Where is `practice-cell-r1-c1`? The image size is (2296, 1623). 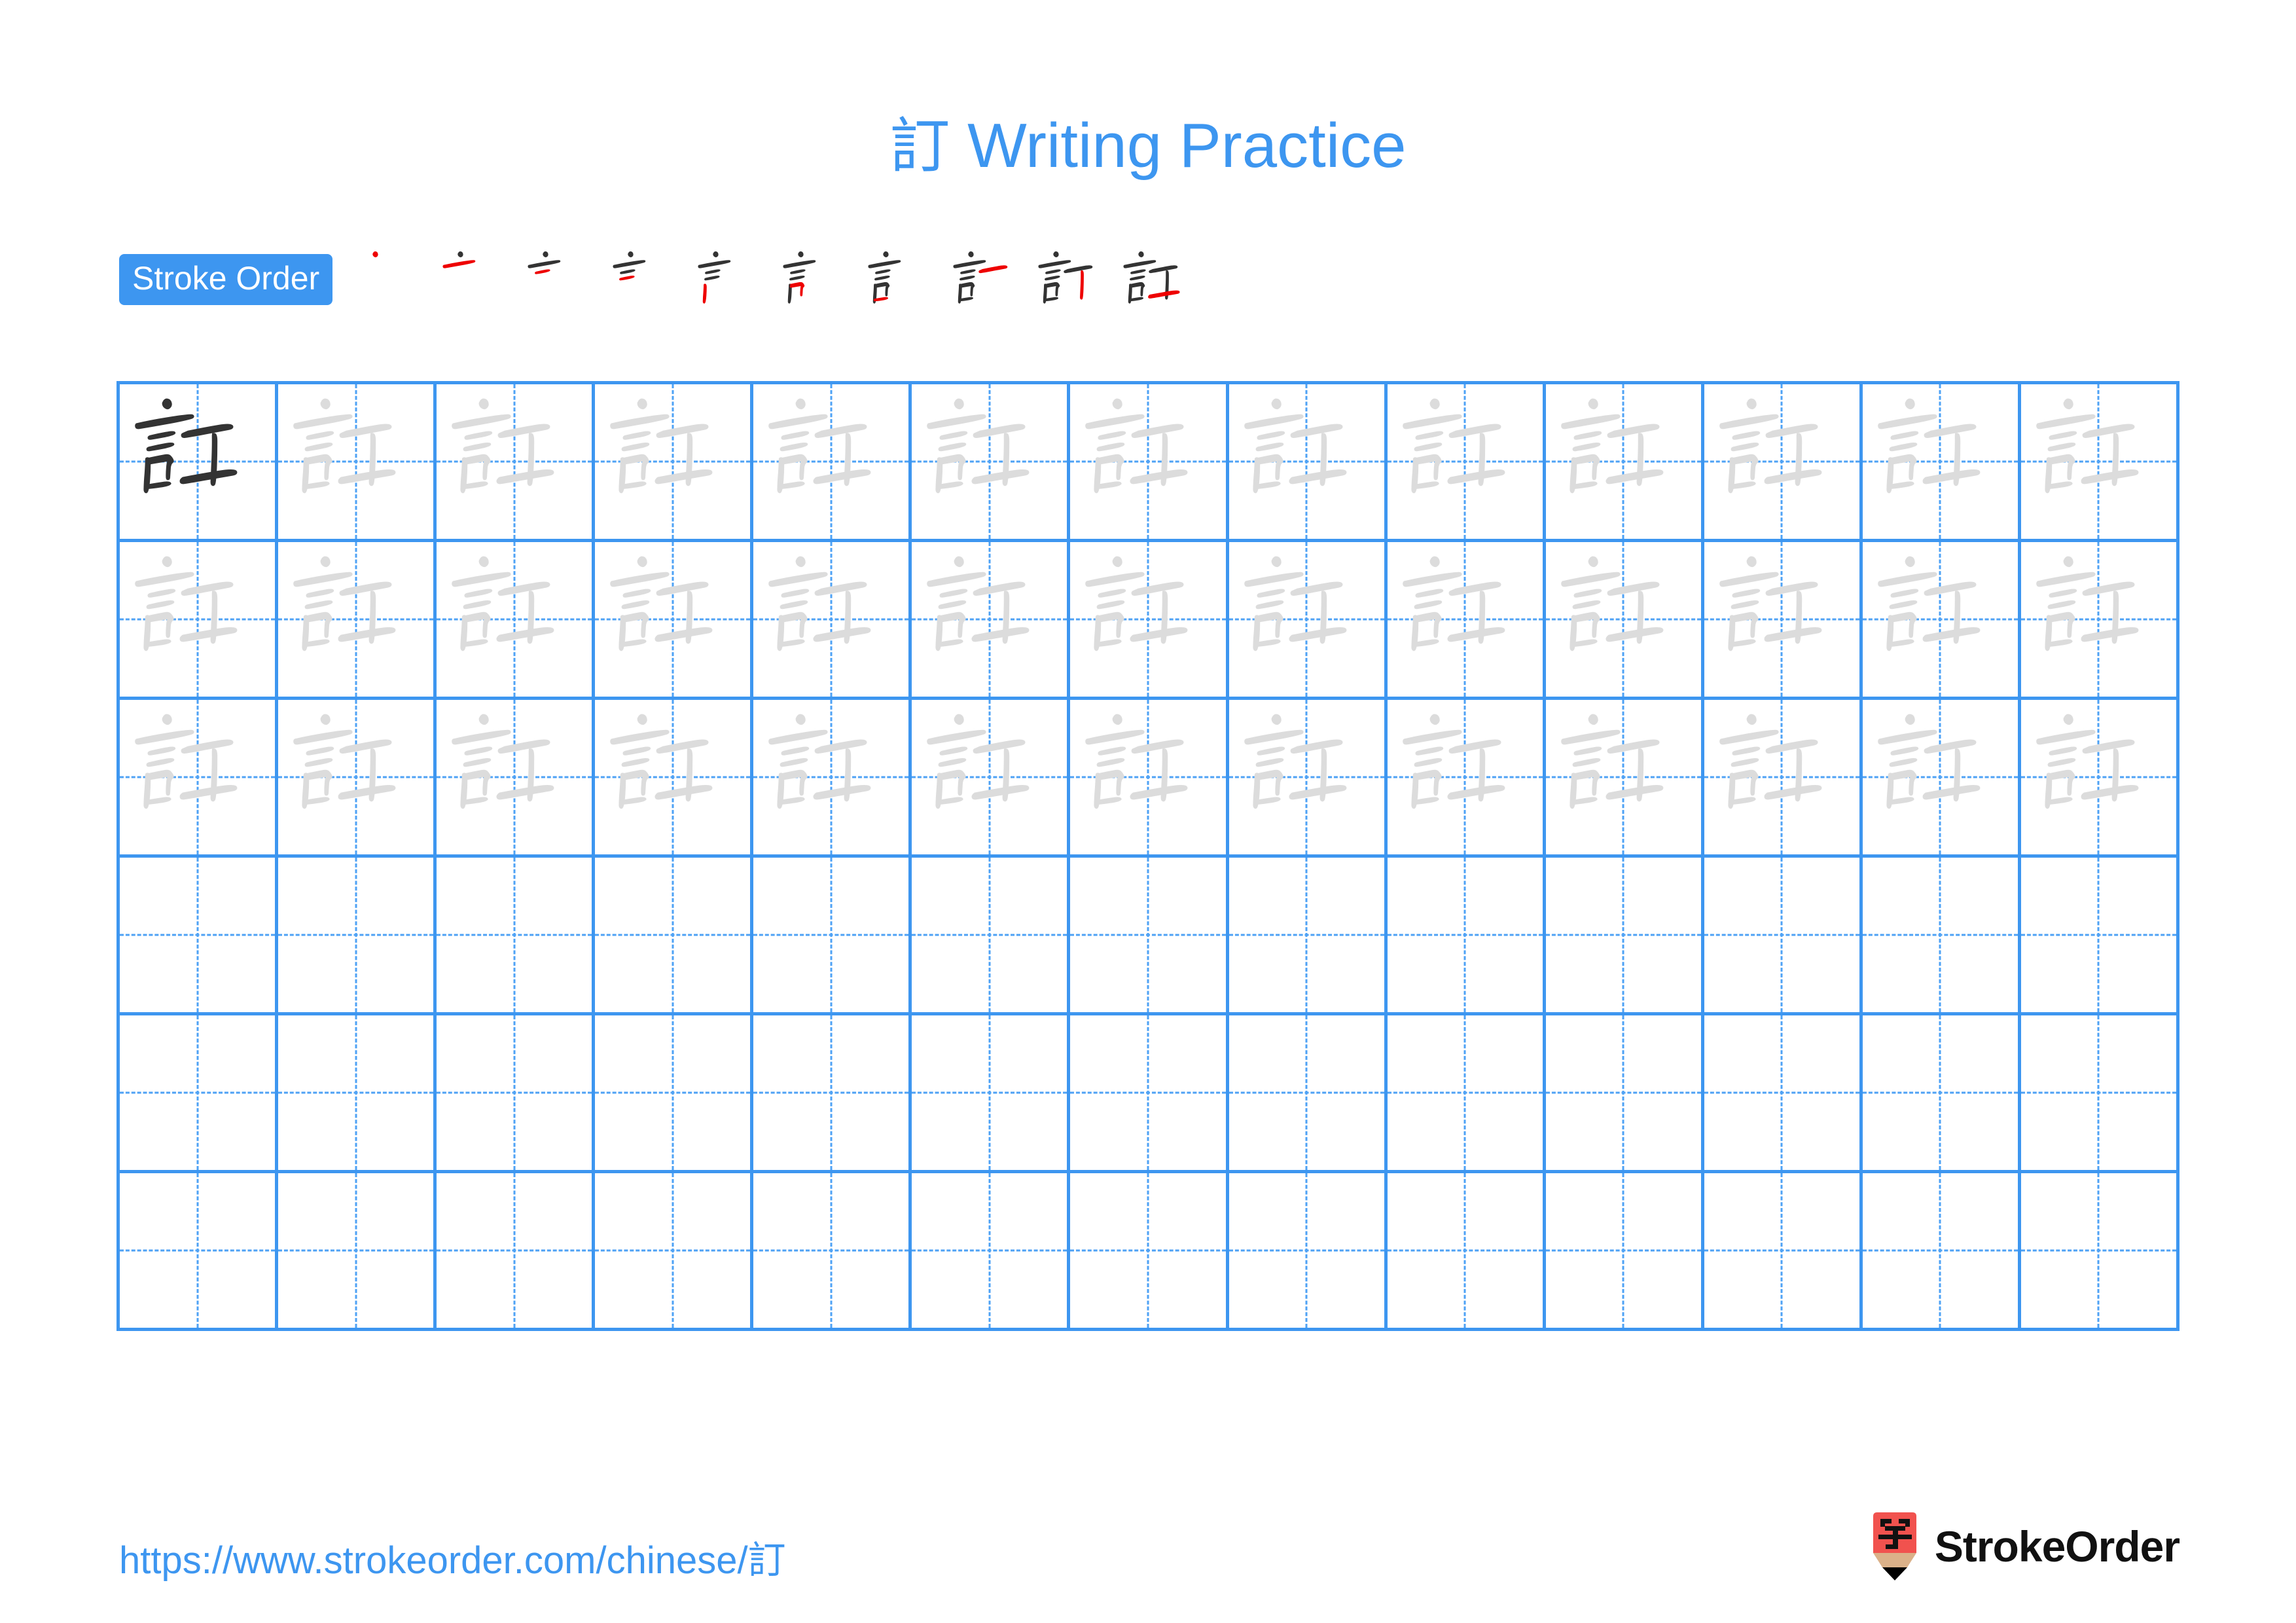
practice-cell-r1-c1 is located at coordinates (199, 463).